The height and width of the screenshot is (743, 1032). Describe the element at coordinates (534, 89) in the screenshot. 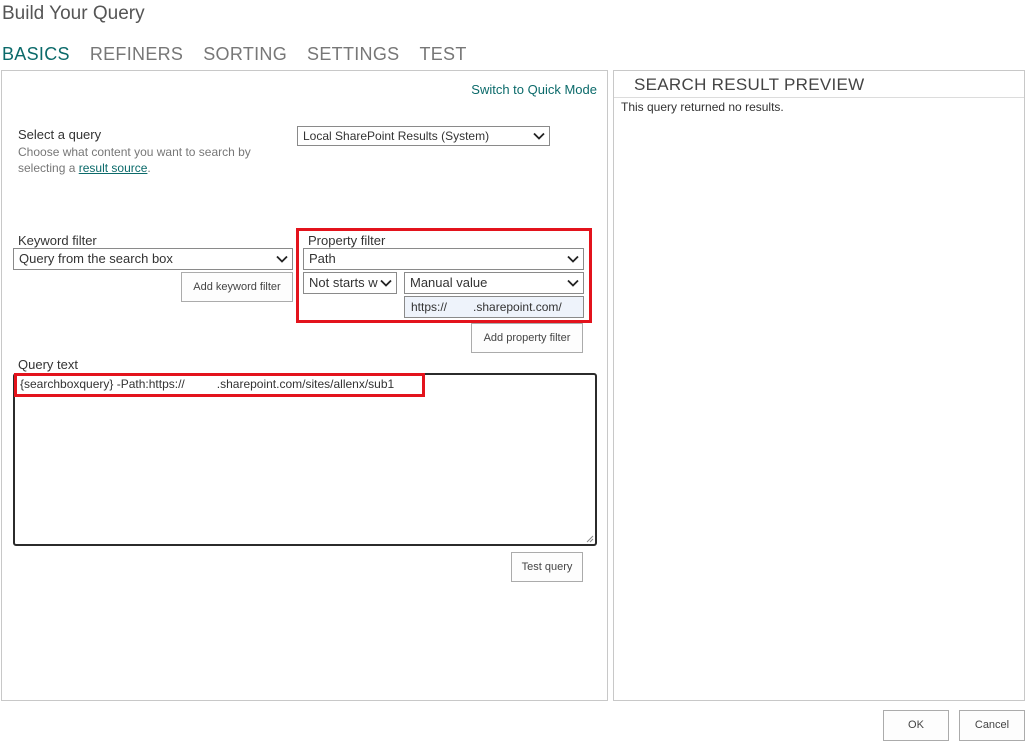

I see `switch-to-quick-mode-link: Switch to Quick Mode` at that location.